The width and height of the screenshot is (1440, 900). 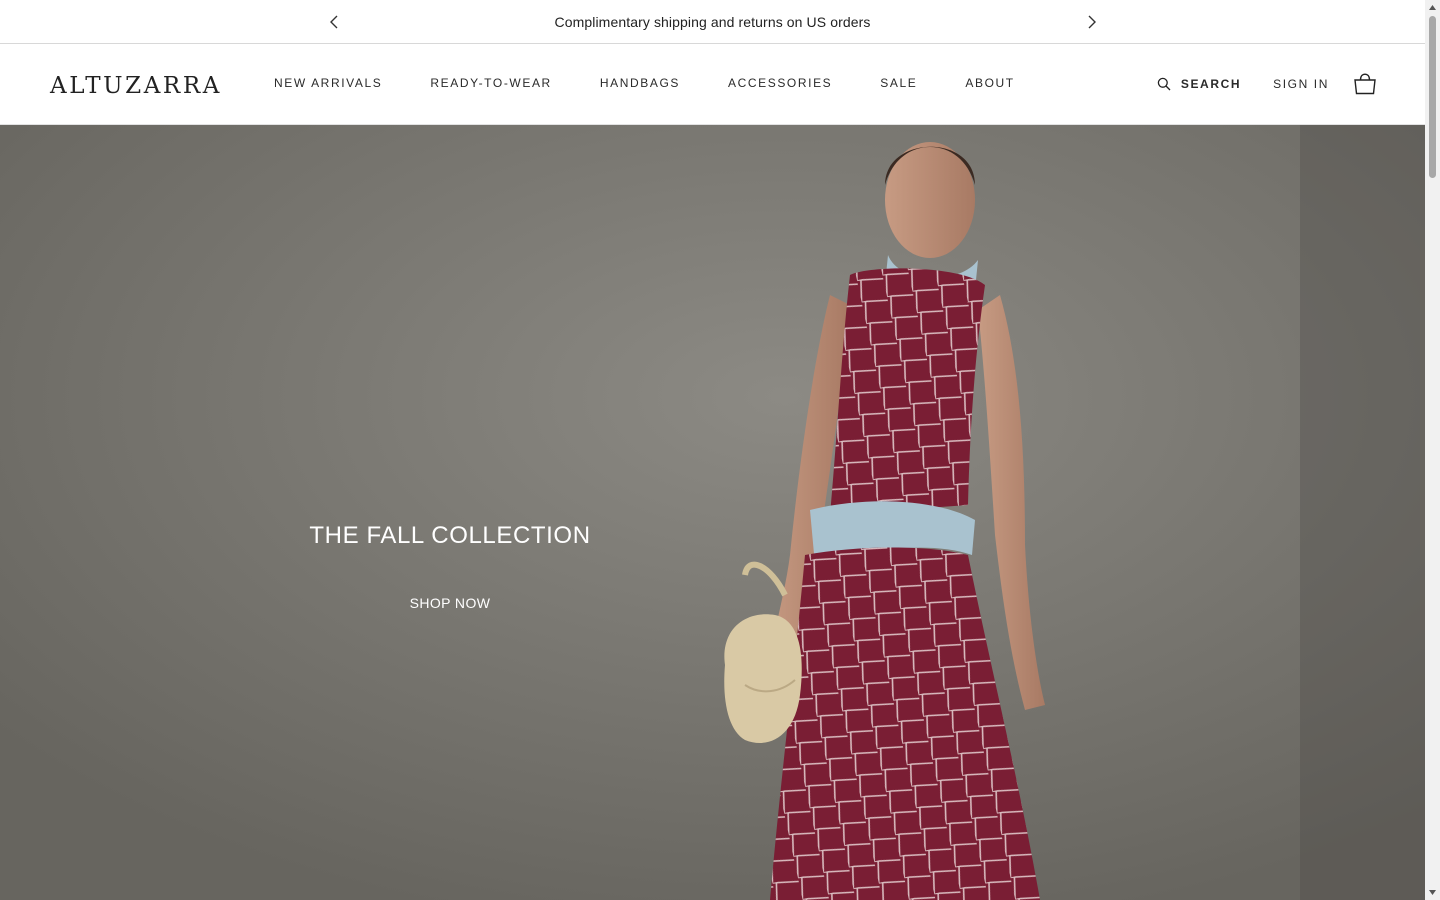 I want to click on shopping-bag-icon, so click(x=1365, y=84).